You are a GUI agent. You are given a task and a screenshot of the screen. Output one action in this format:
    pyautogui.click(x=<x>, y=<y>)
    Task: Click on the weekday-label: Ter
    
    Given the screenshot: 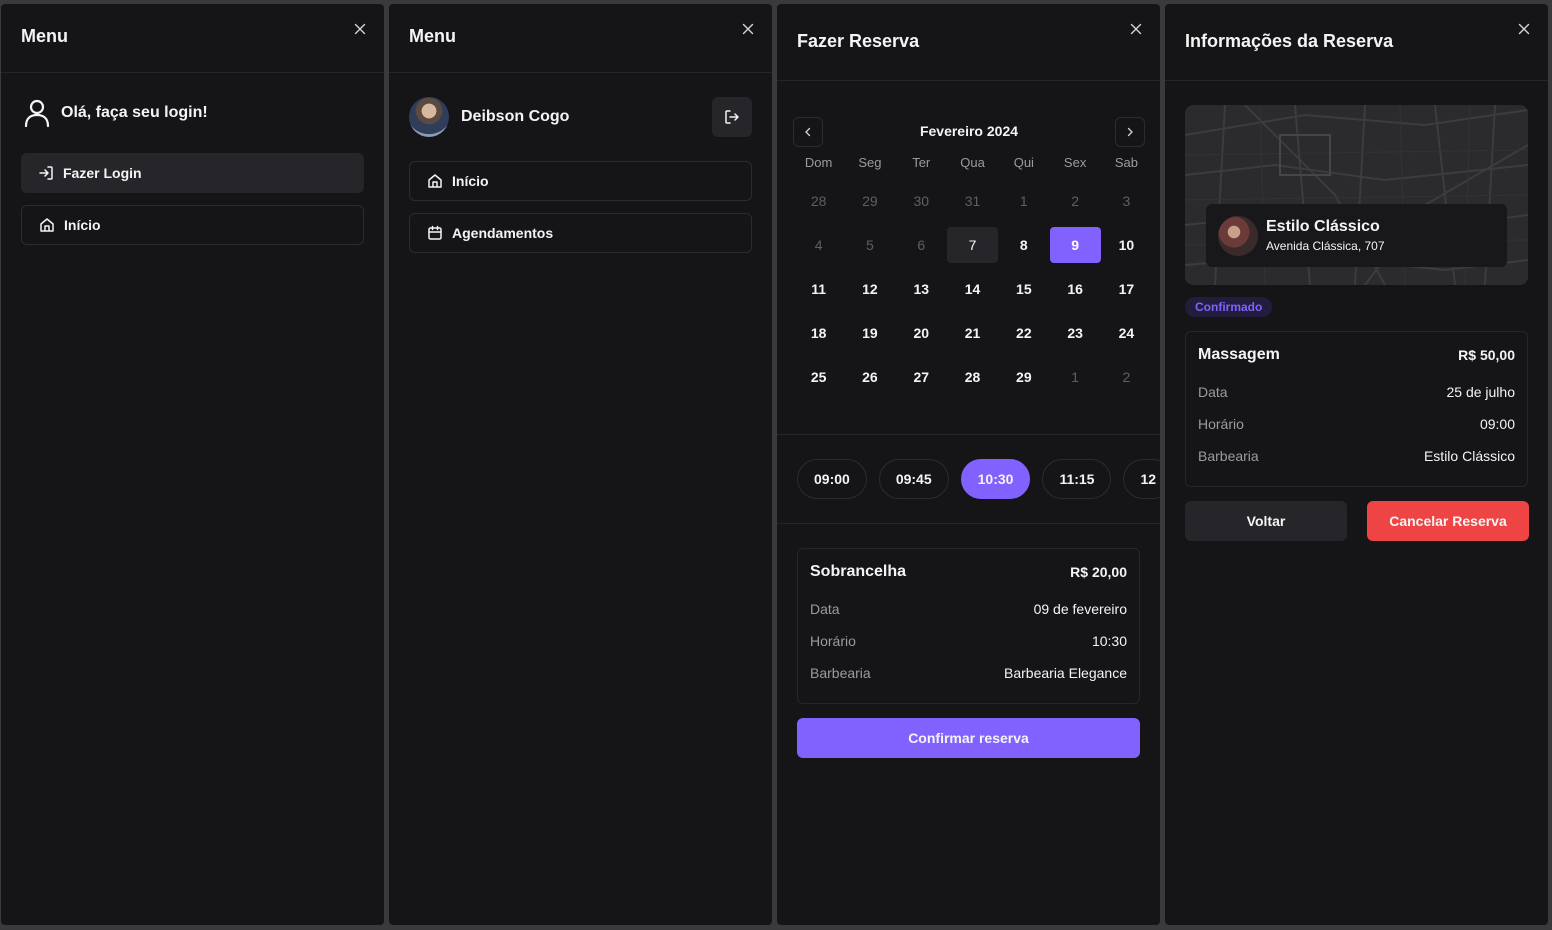 What is the action you would take?
    pyautogui.click(x=921, y=162)
    